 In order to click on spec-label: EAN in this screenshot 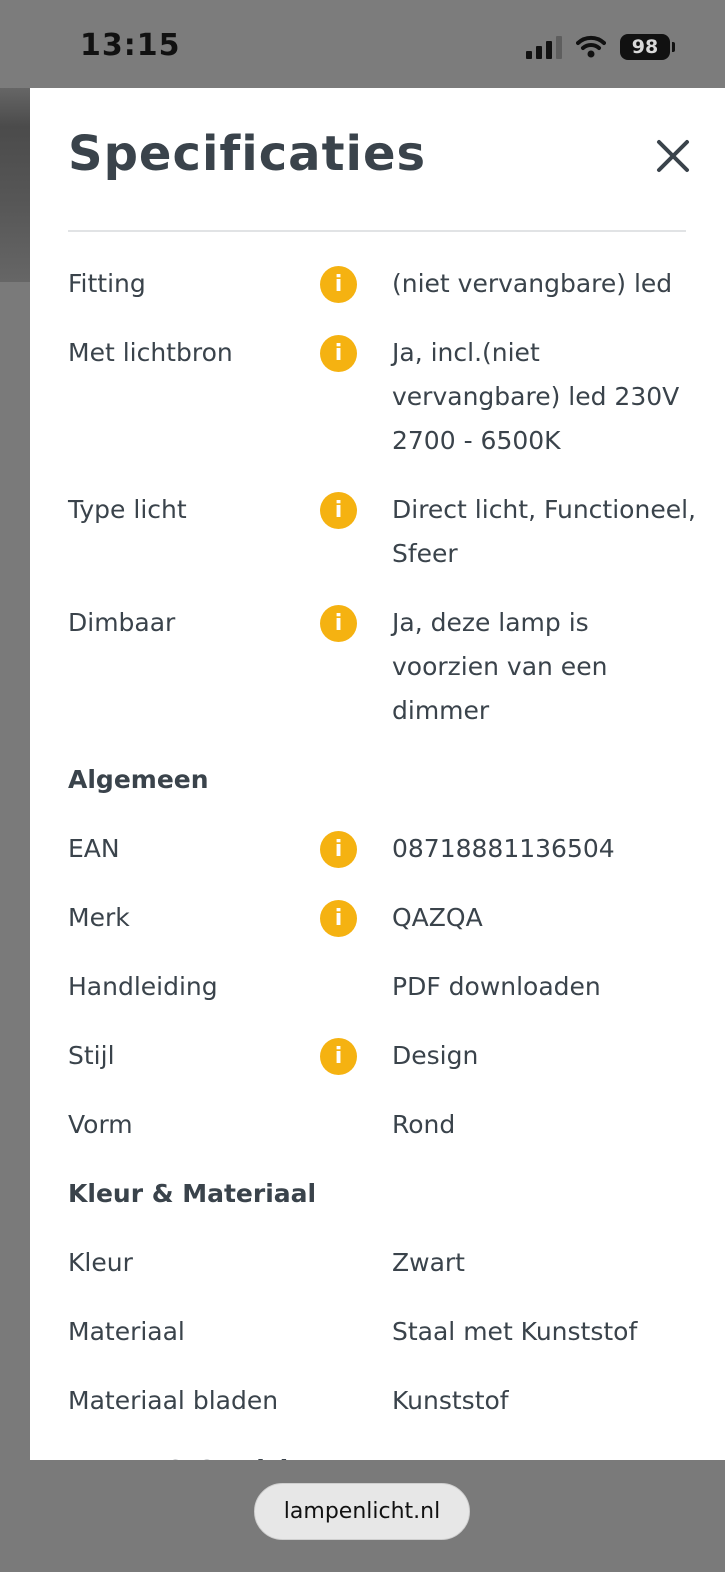, I will do `click(94, 848)`.